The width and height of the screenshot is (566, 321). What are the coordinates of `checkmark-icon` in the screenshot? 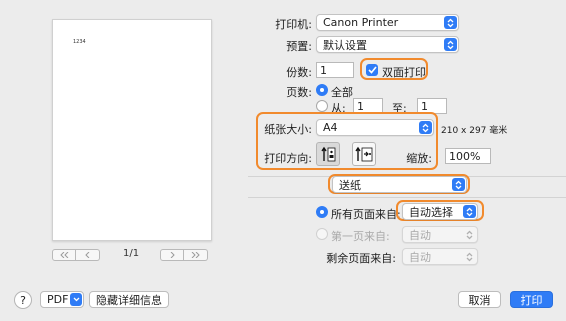 It's located at (372, 70).